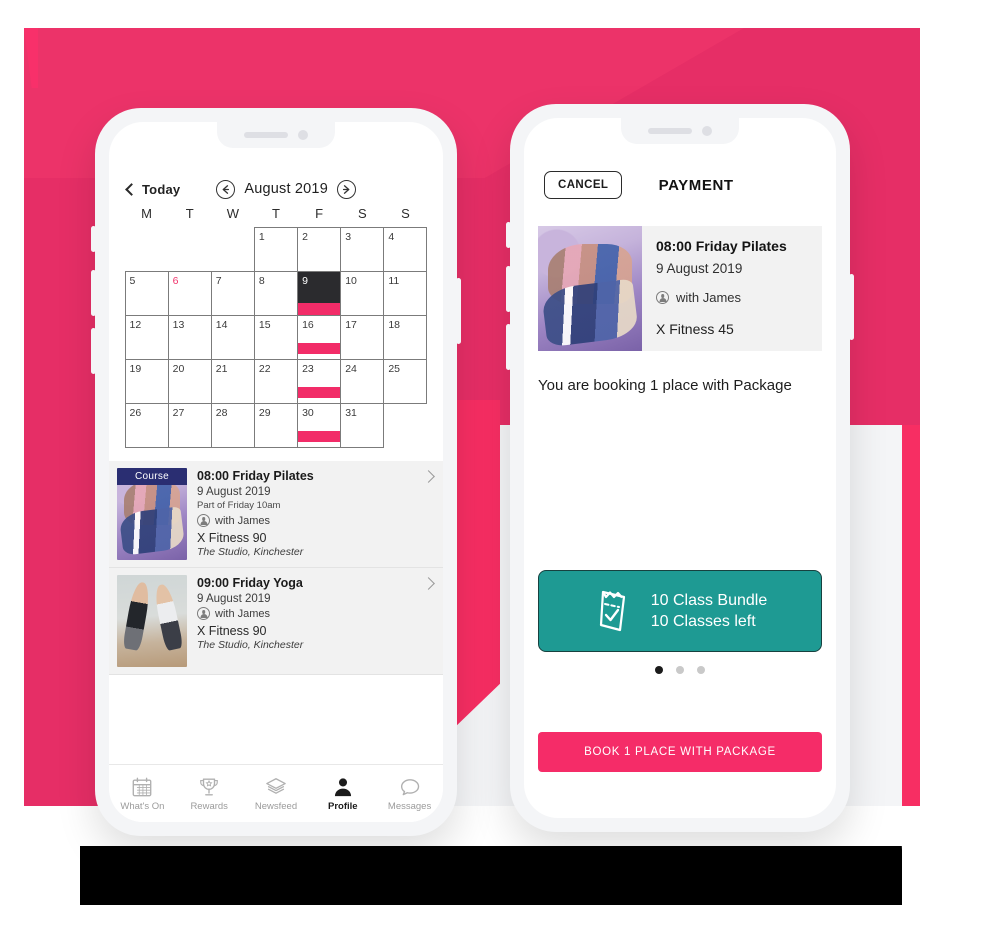 This screenshot has width=1000, height=940. I want to click on calendar-day-21: 21, so click(232, 381).